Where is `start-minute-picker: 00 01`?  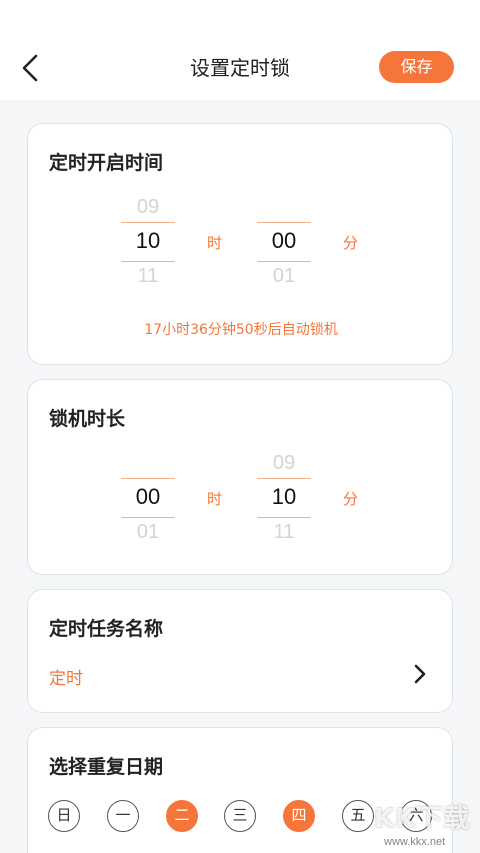
start-minute-picker: 00 01 is located at coordinates (284, 244).